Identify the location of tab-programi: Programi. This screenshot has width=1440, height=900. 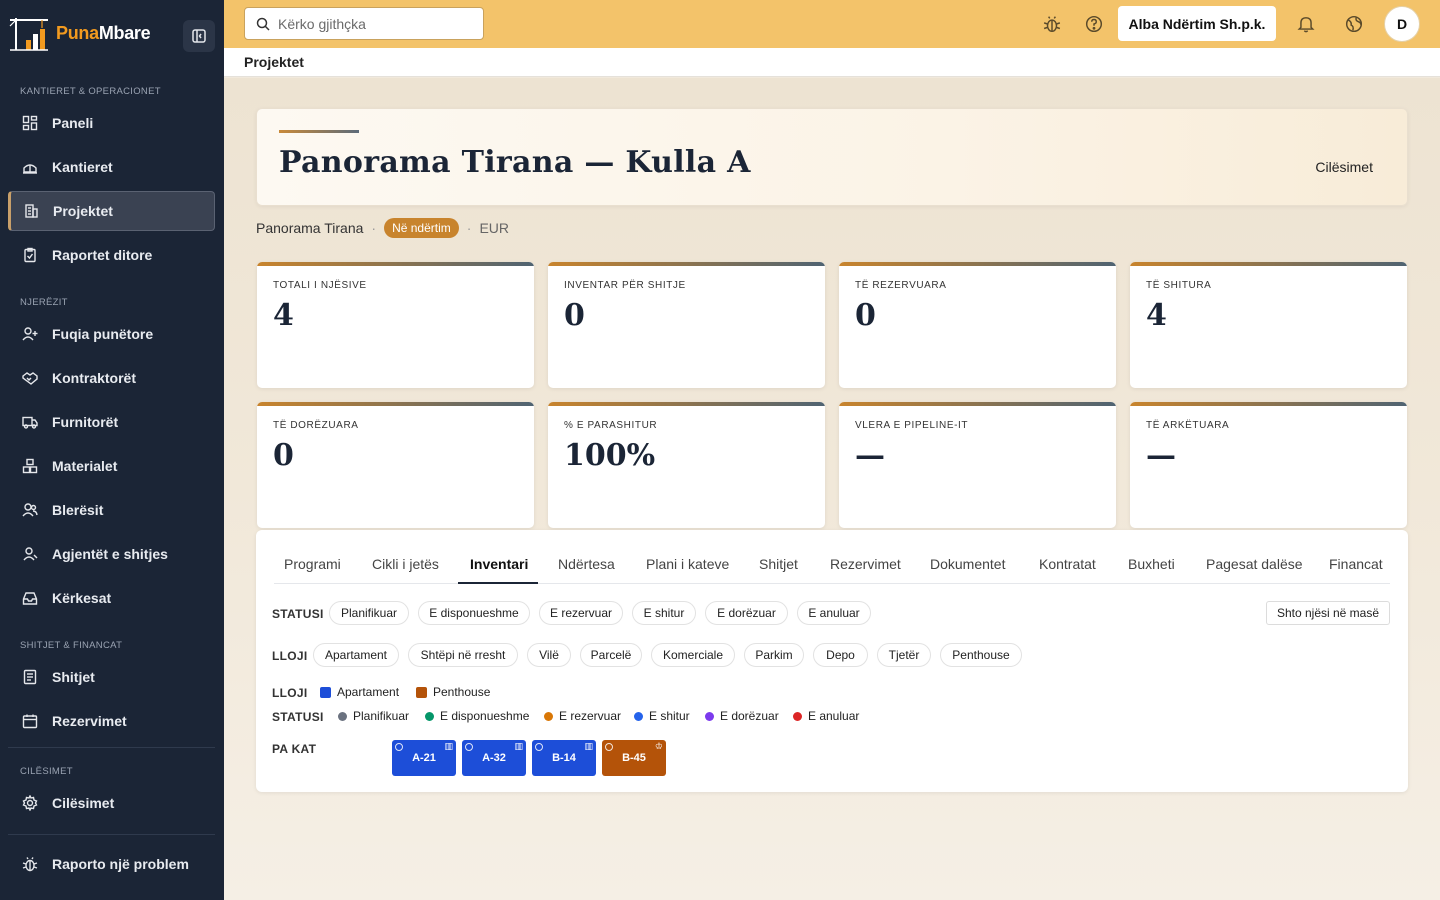
(312, 564).